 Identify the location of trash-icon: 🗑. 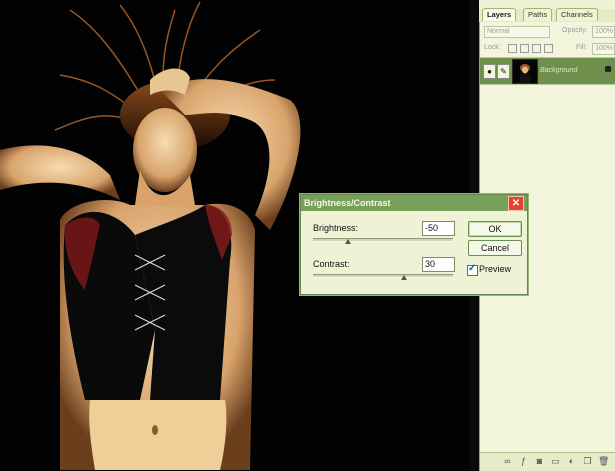
(603, 461).